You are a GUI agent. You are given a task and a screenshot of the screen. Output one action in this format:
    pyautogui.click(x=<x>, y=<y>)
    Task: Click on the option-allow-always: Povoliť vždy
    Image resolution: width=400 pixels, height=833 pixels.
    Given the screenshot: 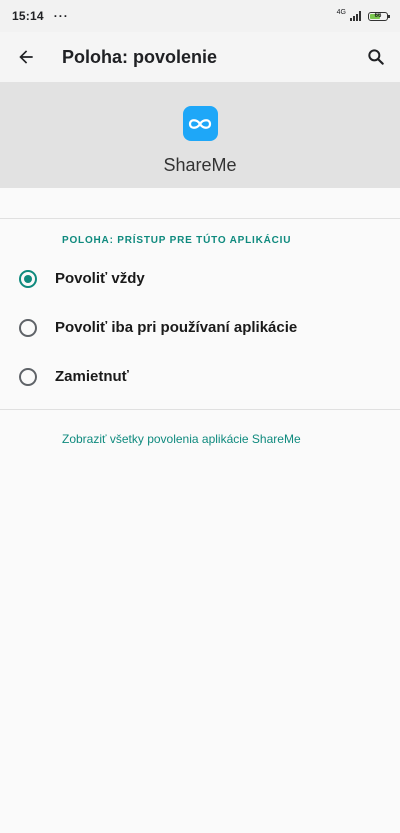 What is the action you would take?
    pyautogui.click(x=200, y=278)
    